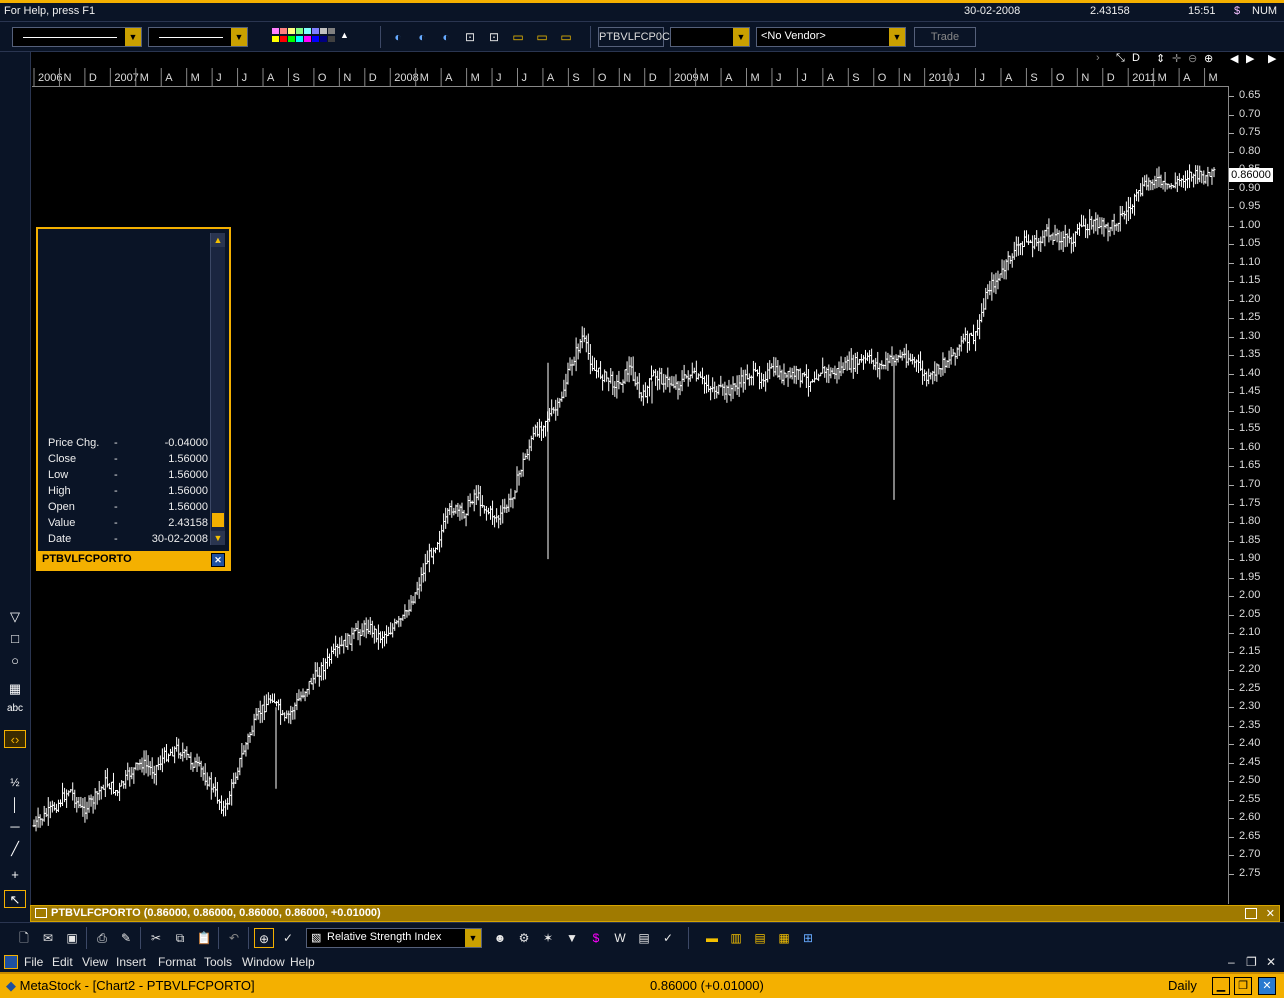 This screenshot has height=998, width=1284. Describe the element at coordinates (500, 938) in the screenshot. I see `expert-icon: ☻` at that location.